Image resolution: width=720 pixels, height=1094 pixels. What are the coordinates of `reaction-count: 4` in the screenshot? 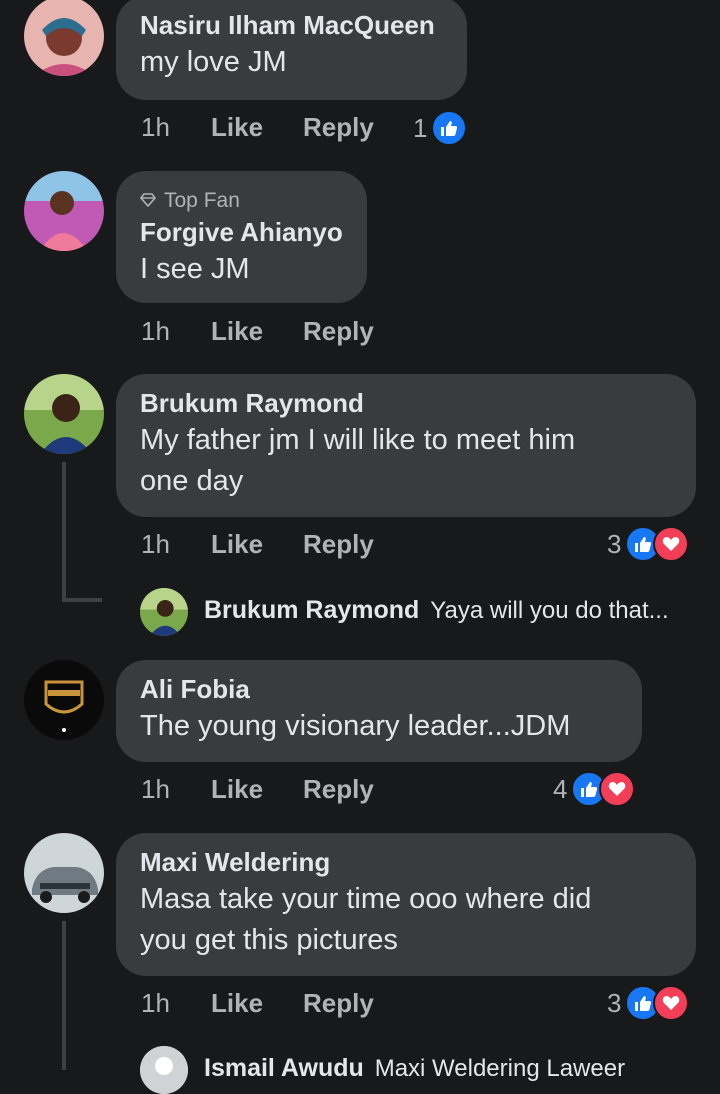 It's located at (560, 788).